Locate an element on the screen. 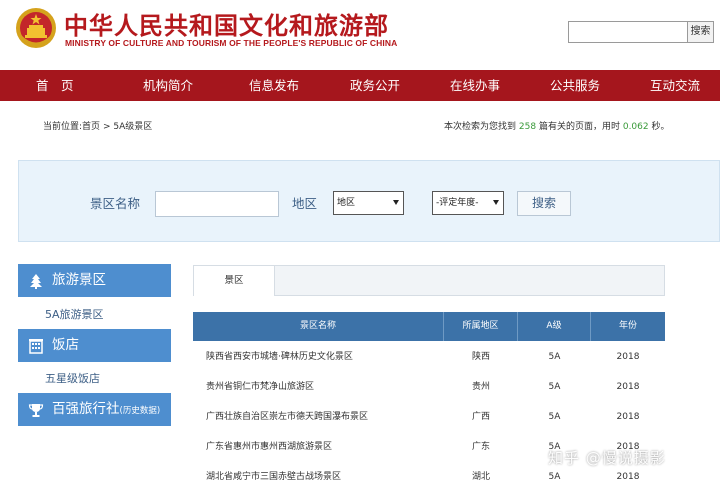 This screenshot has height=488, width=720. nav-item-about: 机构简介 is located at coordinates (168, 85).